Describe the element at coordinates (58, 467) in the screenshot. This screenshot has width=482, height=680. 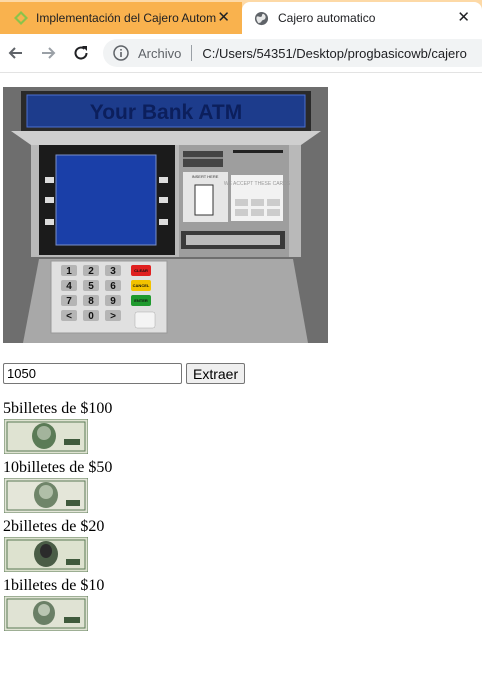
I see `result-50: 10billetes de $50` at that location.